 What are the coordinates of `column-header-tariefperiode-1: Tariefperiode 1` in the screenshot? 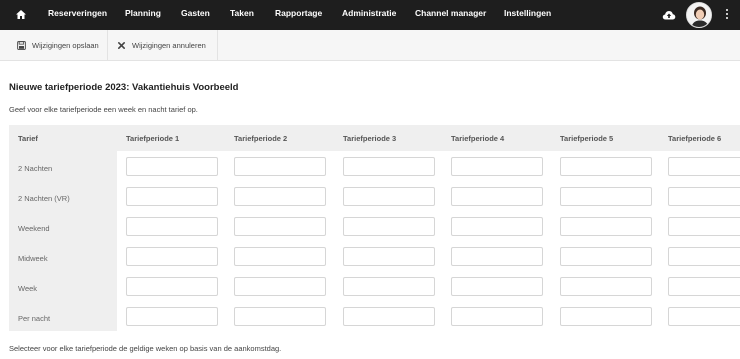 It's located at (153, 138).